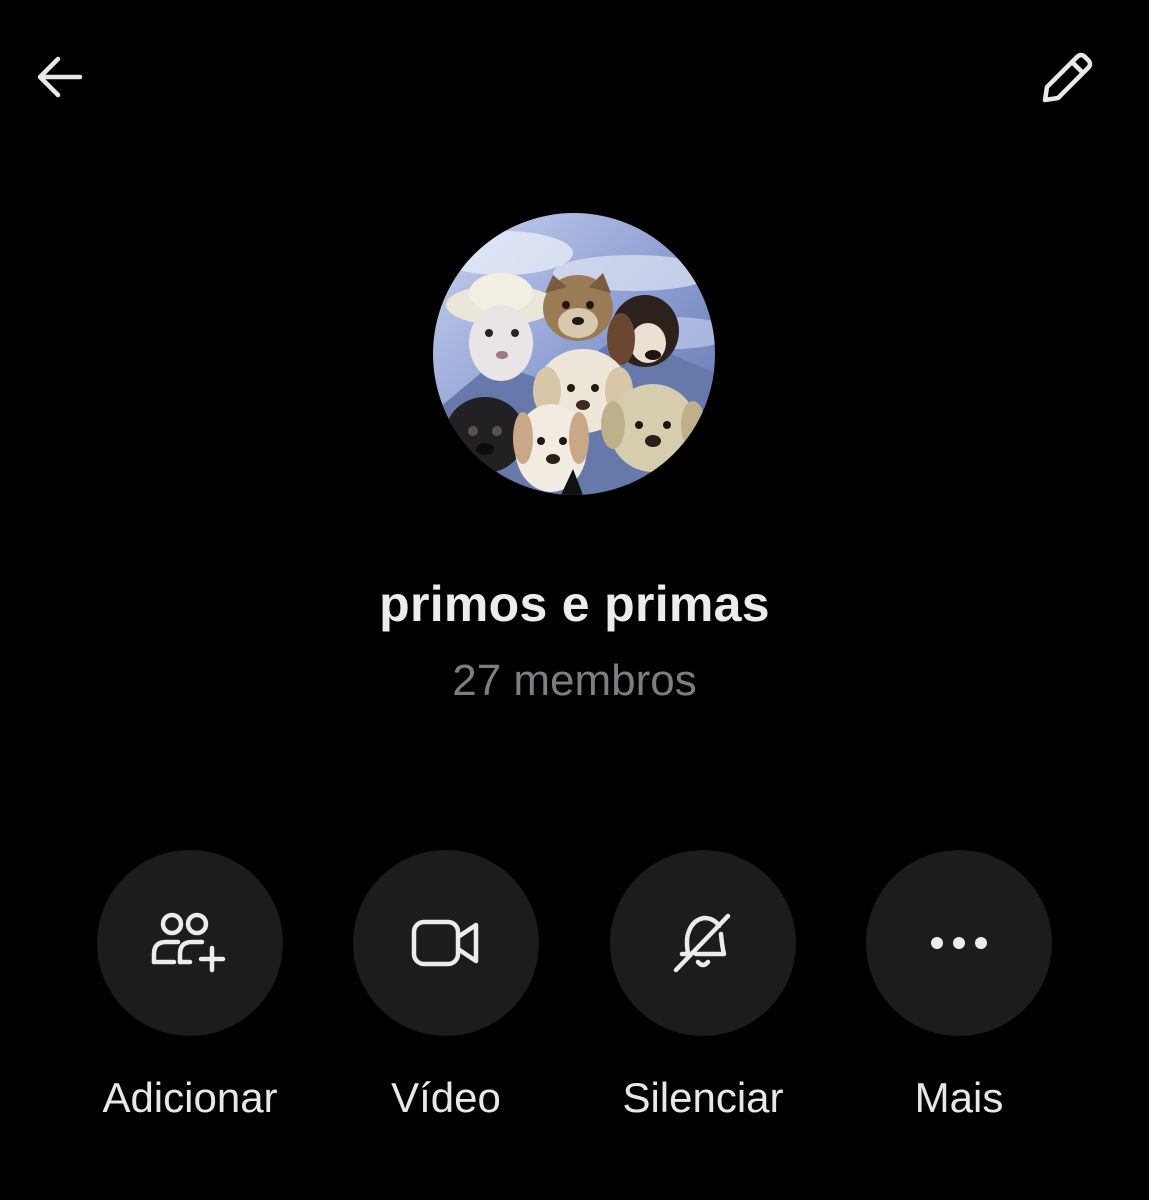  I want to click on action-more: Mais, so click(959, 995).